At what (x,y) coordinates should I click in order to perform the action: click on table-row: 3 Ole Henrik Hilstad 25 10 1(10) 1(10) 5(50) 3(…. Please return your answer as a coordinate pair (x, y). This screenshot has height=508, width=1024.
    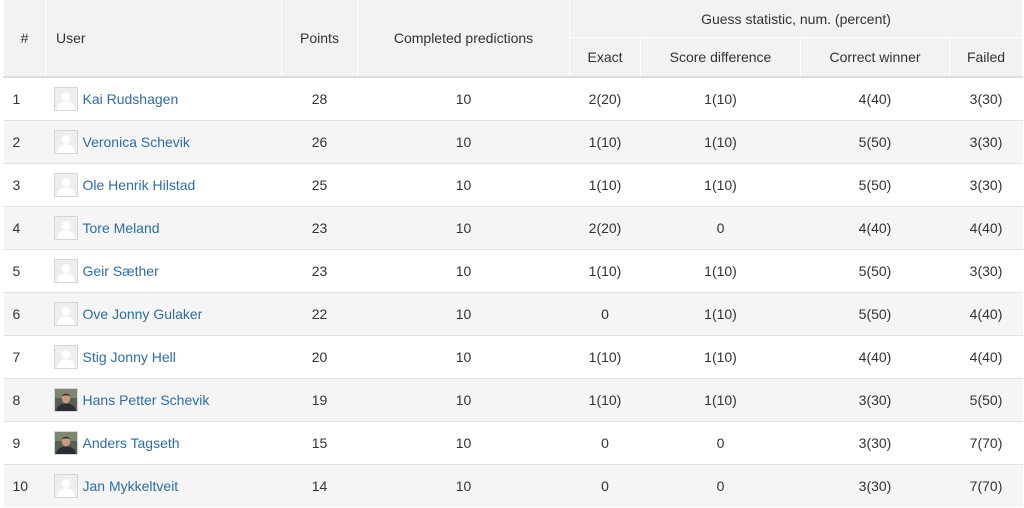
    Looking at the image, I should click on (513, 184).